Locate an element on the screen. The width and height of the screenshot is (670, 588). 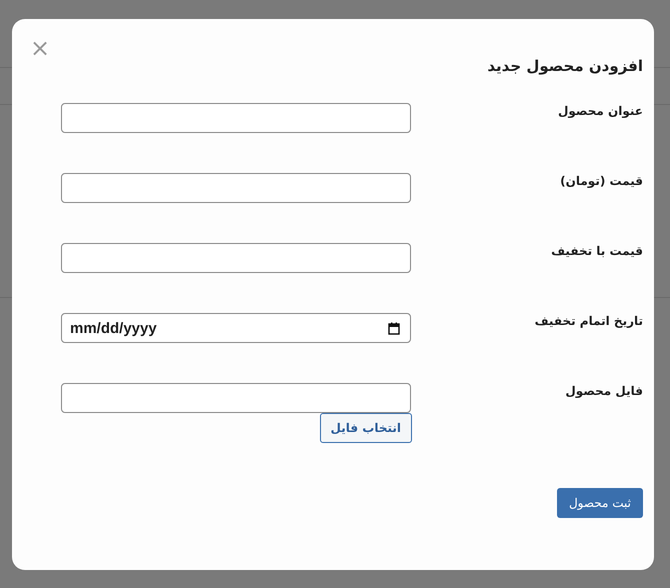
calendar-icon is located at coordinates (394, 328).